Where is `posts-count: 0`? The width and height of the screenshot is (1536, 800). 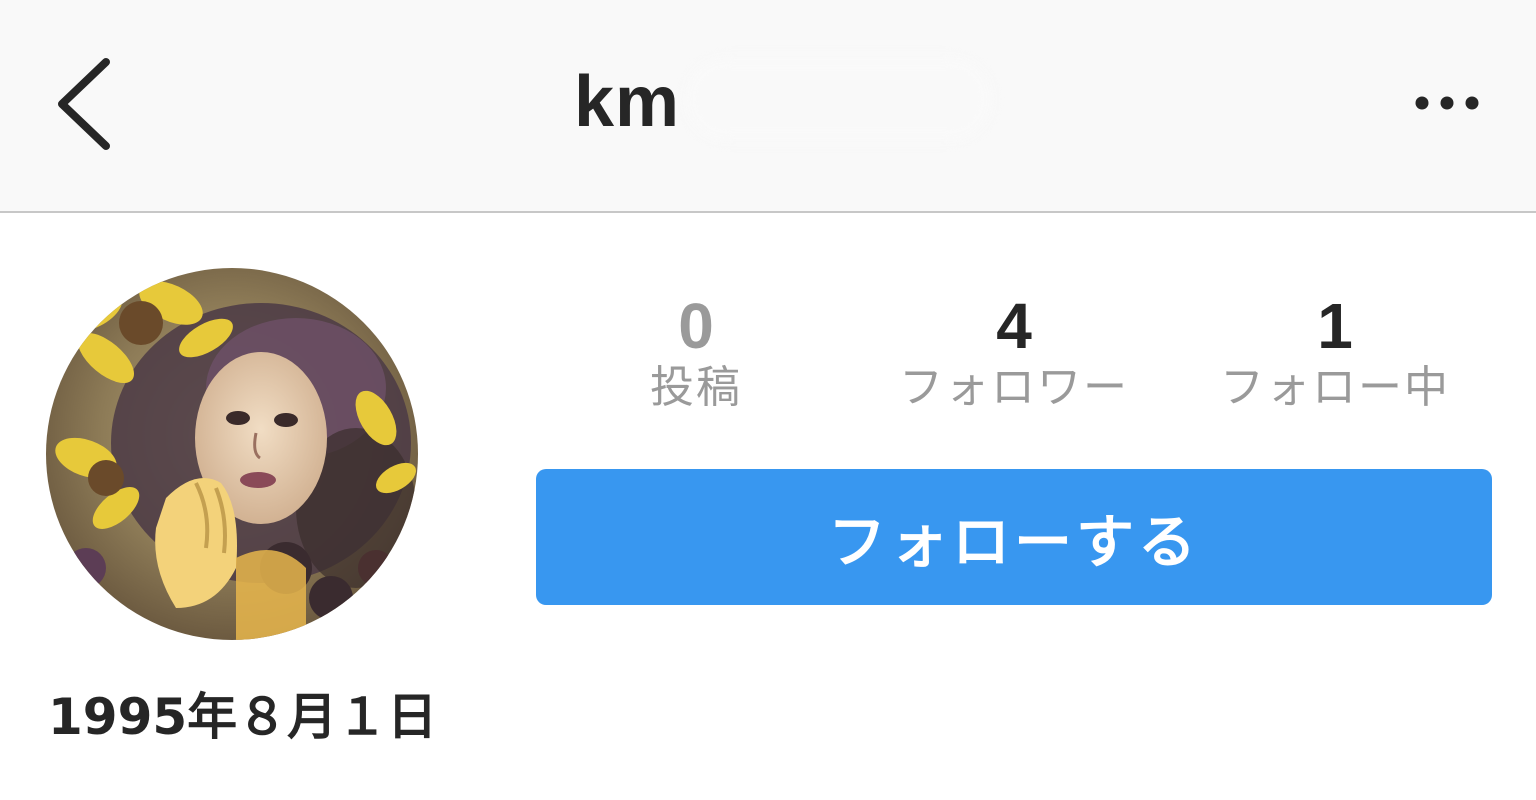 posts-count: 0 is located at coordinates (696, 326).